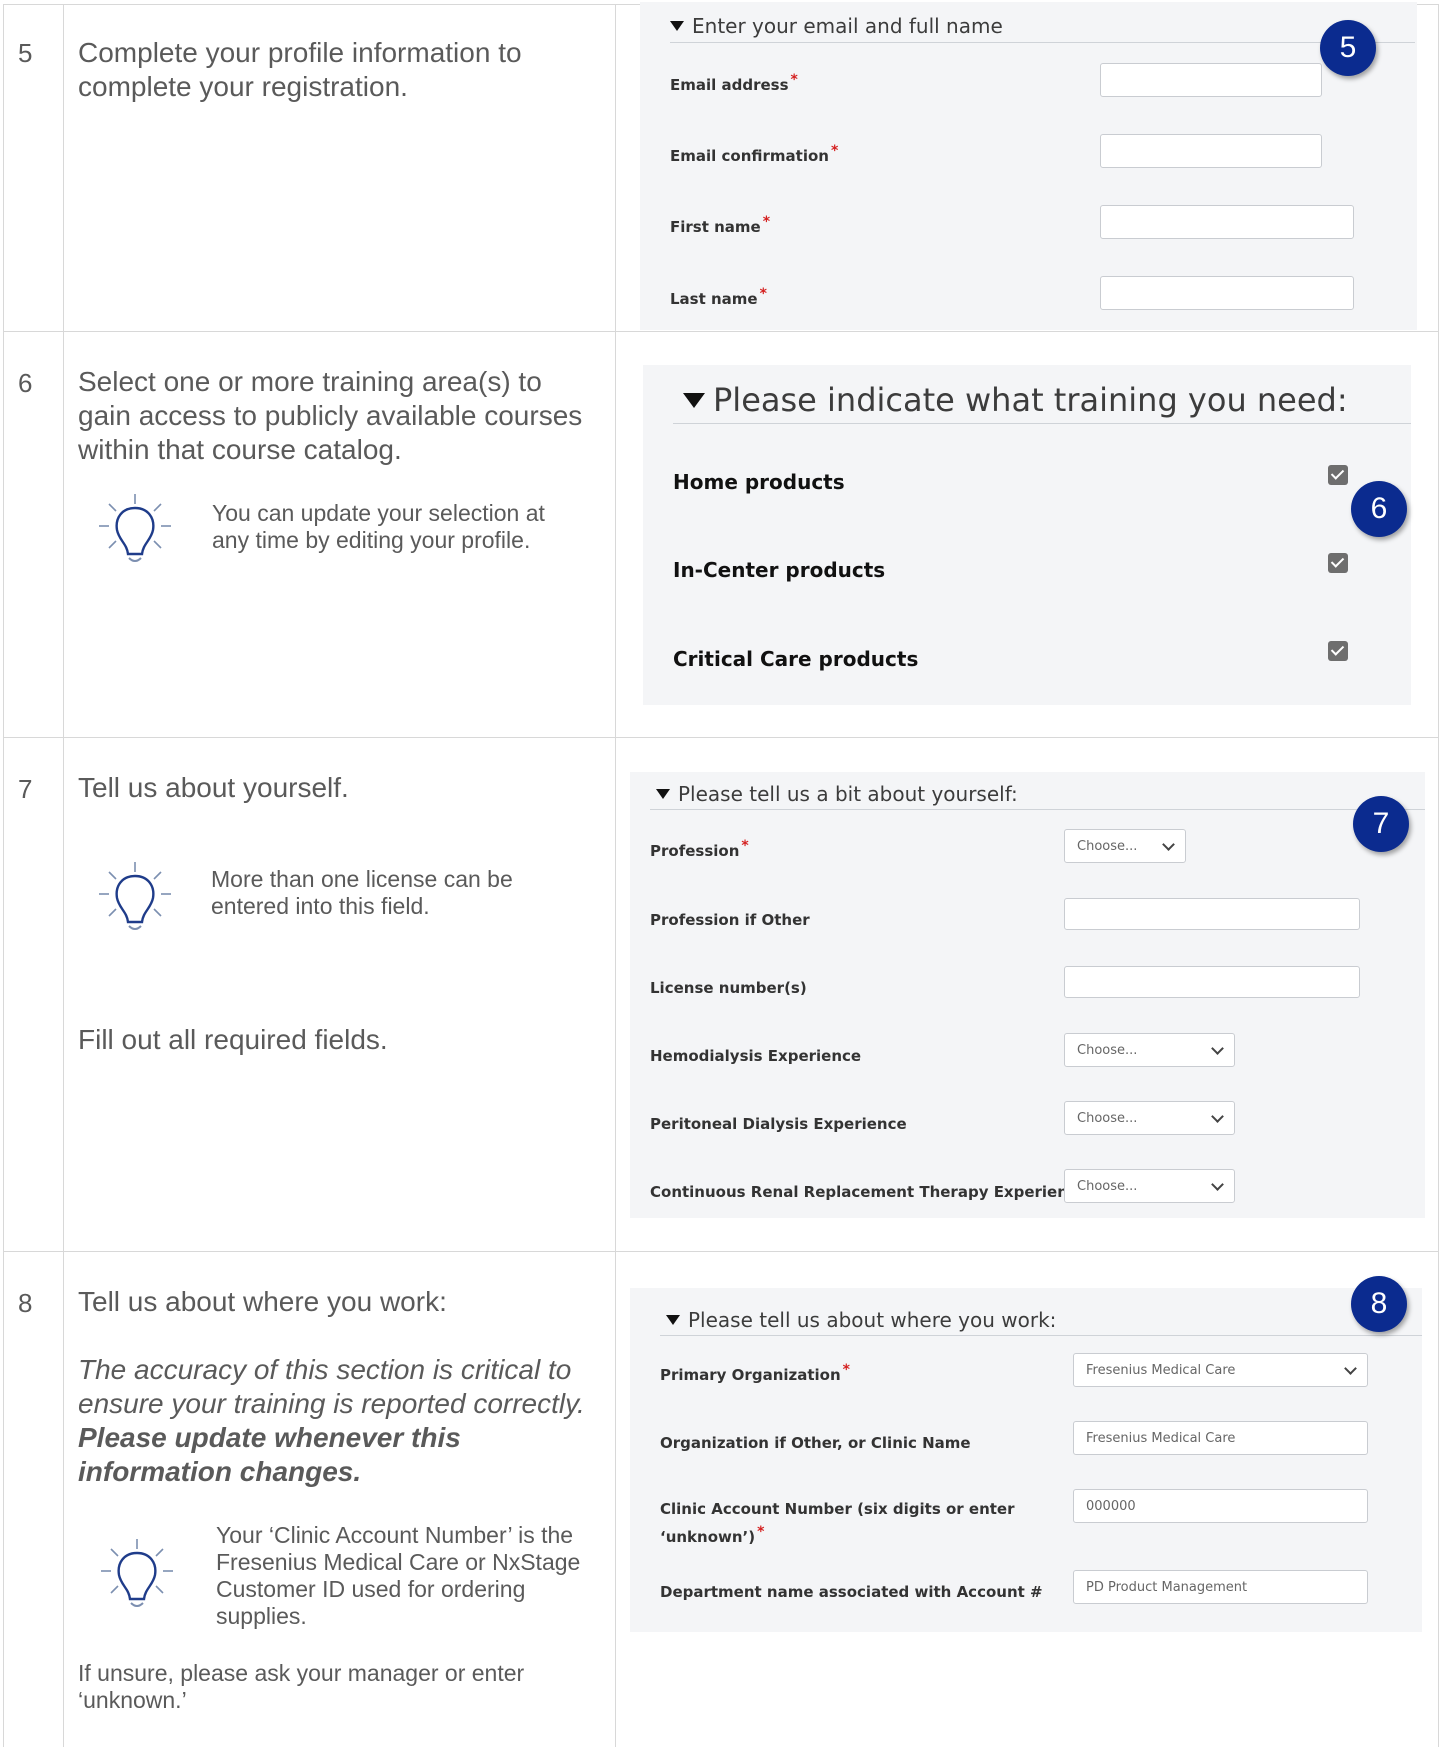 This screenshot has width=1442, height=1747. What do you see at coordinates (779, 570) in the screenshot?
I see `in-center-products-label: In-Center products` at bounding box center [779, 570].